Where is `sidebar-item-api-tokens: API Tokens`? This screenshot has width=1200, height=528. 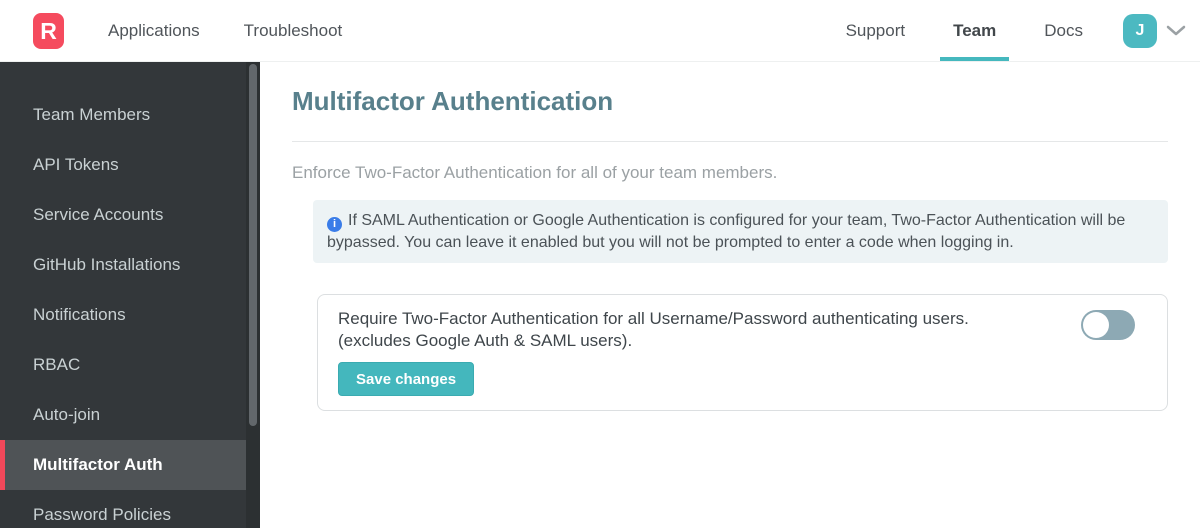 sidebar-item-api-tokens: API Tokens is located at coordinates (123, 165).